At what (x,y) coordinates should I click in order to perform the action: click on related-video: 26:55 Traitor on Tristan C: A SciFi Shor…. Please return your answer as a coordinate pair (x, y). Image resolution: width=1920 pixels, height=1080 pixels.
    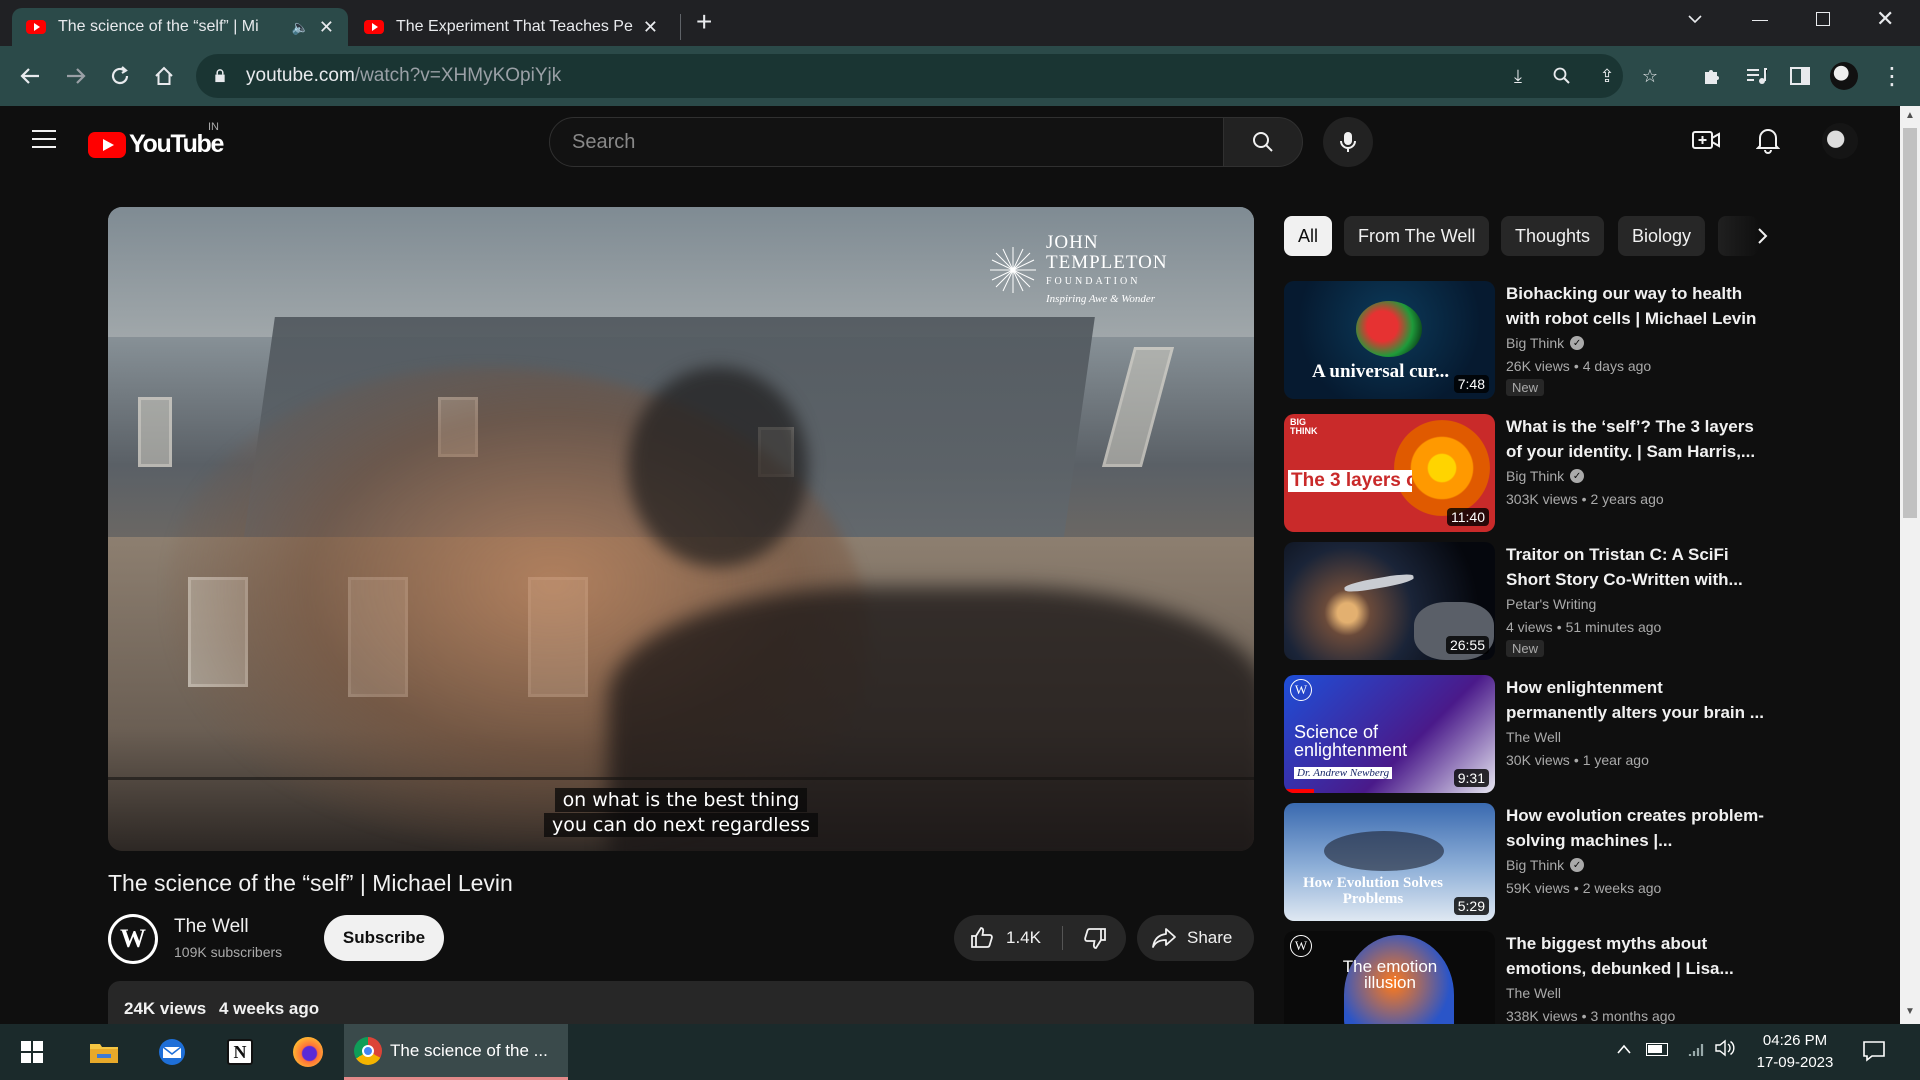
    Looking at the image, I should click on (1527, 601).